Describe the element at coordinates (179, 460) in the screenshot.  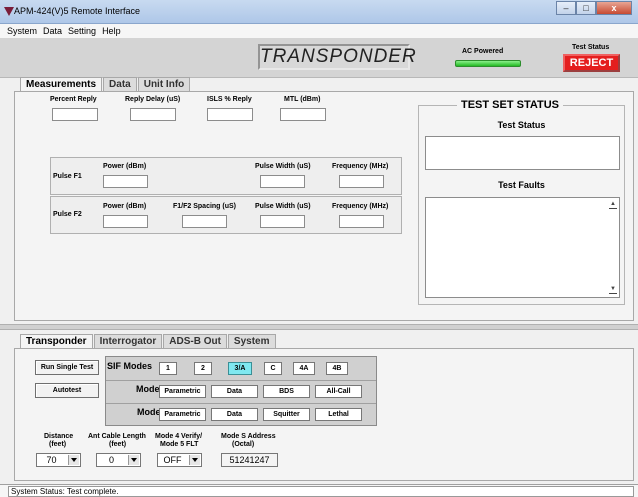
I see `mode4-verify-select: OFF` at that location.